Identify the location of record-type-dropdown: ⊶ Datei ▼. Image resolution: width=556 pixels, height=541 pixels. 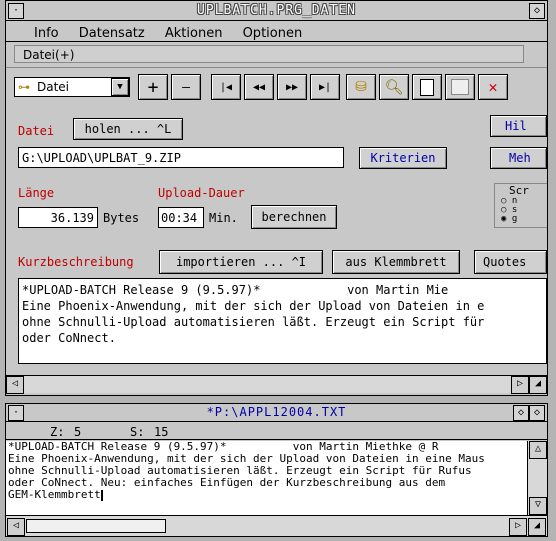
(72, 87).